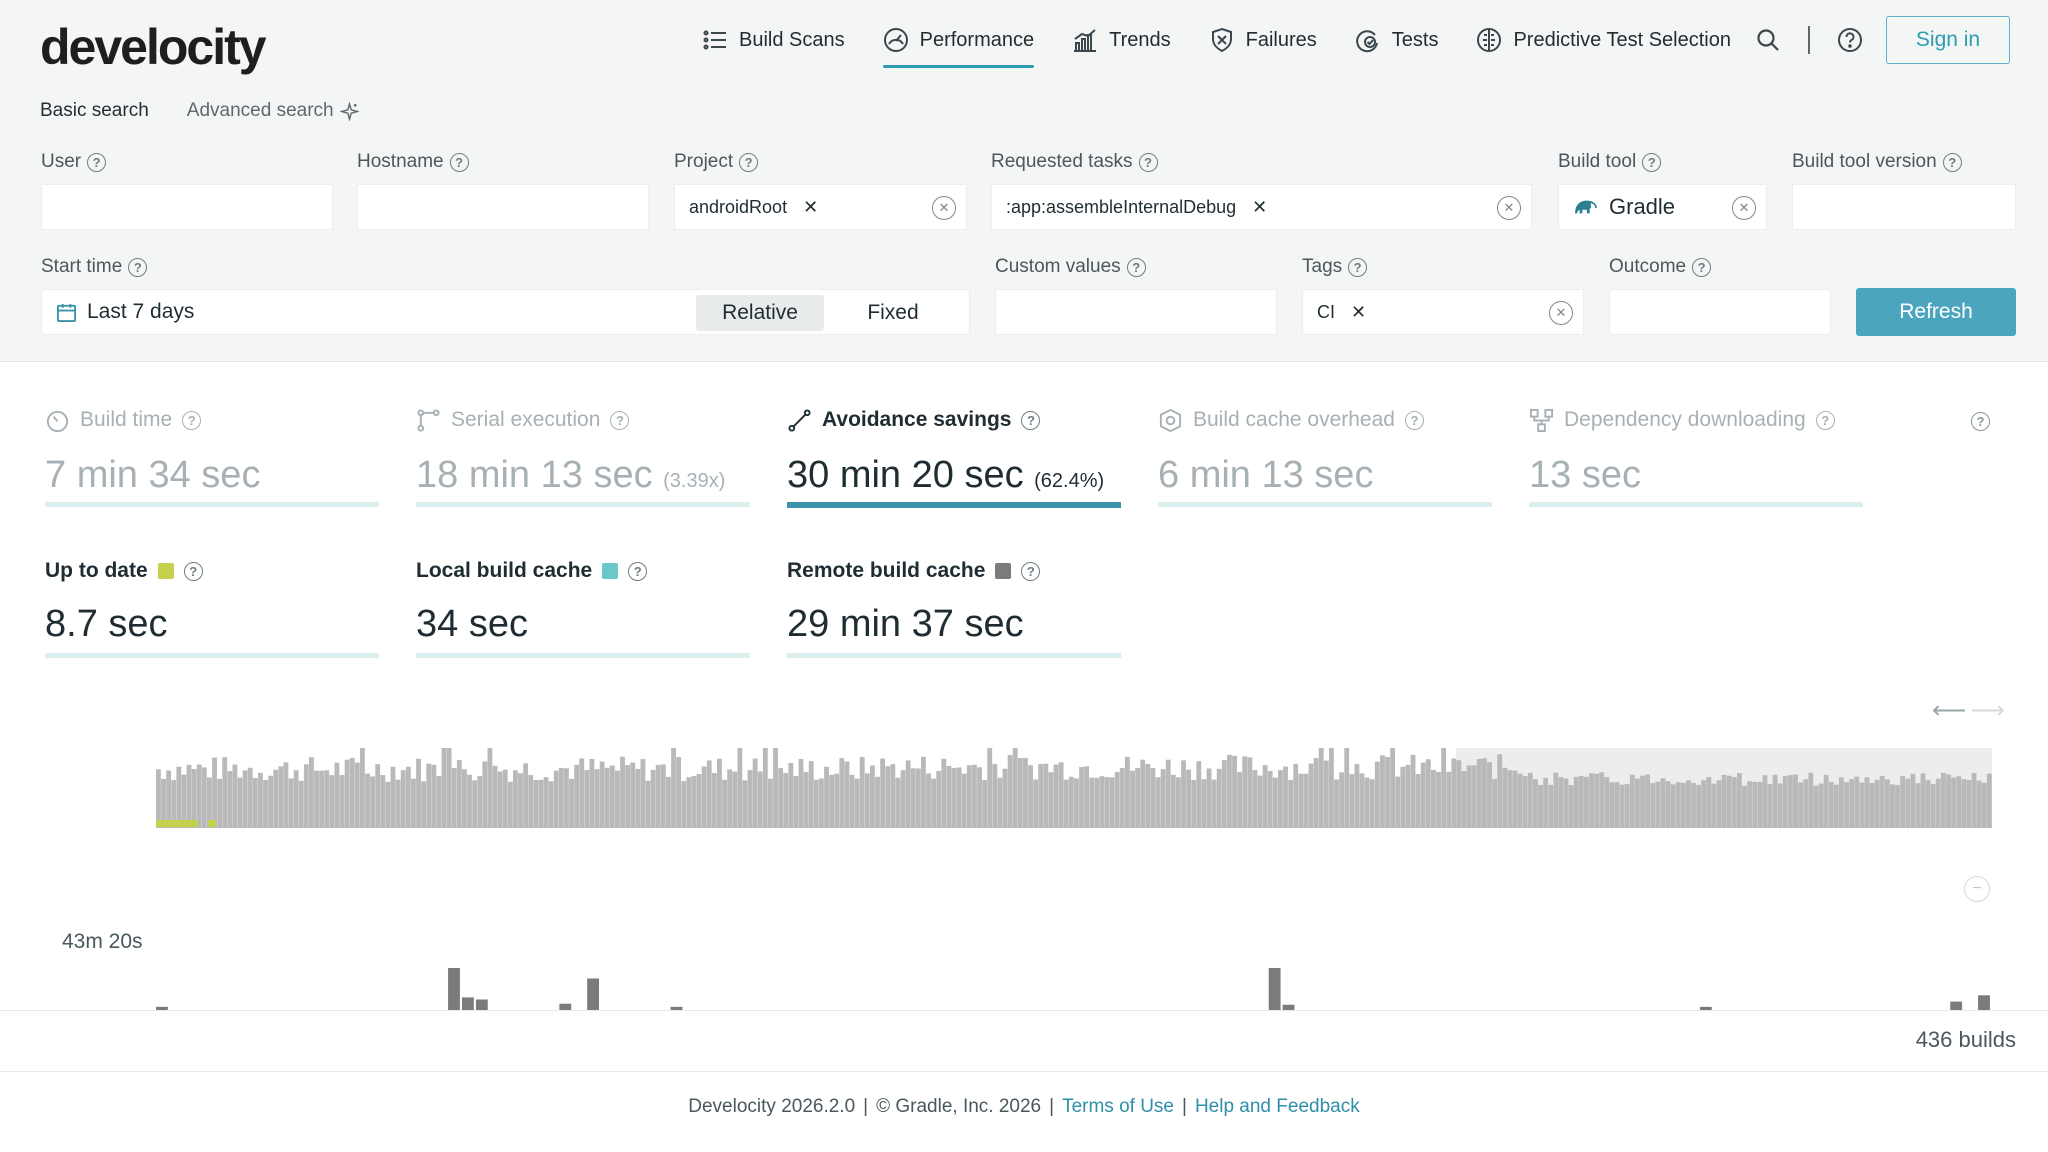  Describe the element at coordinates (583, 607) in the screenshot. I see `metric-local-build-cache: Local build cache ? 34 sec` at that location.